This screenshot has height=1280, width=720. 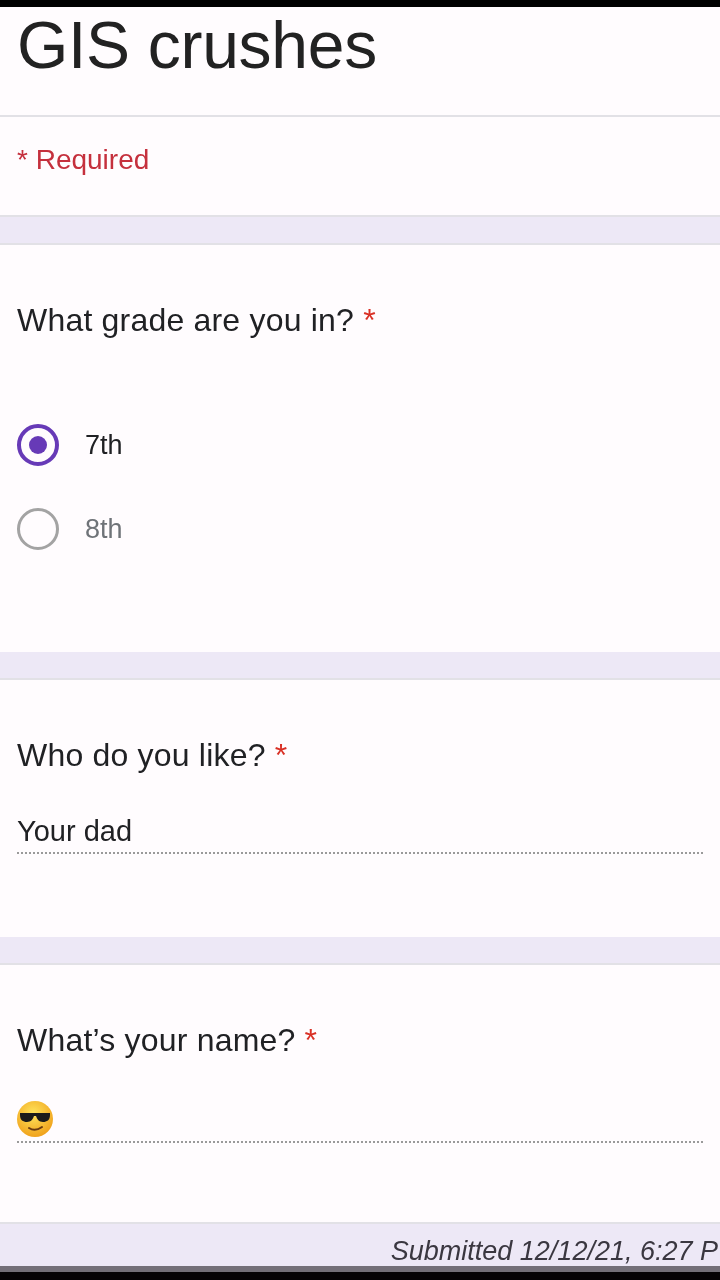 What do you see at coordinates (104, 529) in the screenshot?
I see `option-label: 8th` at bounding box center [104, 529].